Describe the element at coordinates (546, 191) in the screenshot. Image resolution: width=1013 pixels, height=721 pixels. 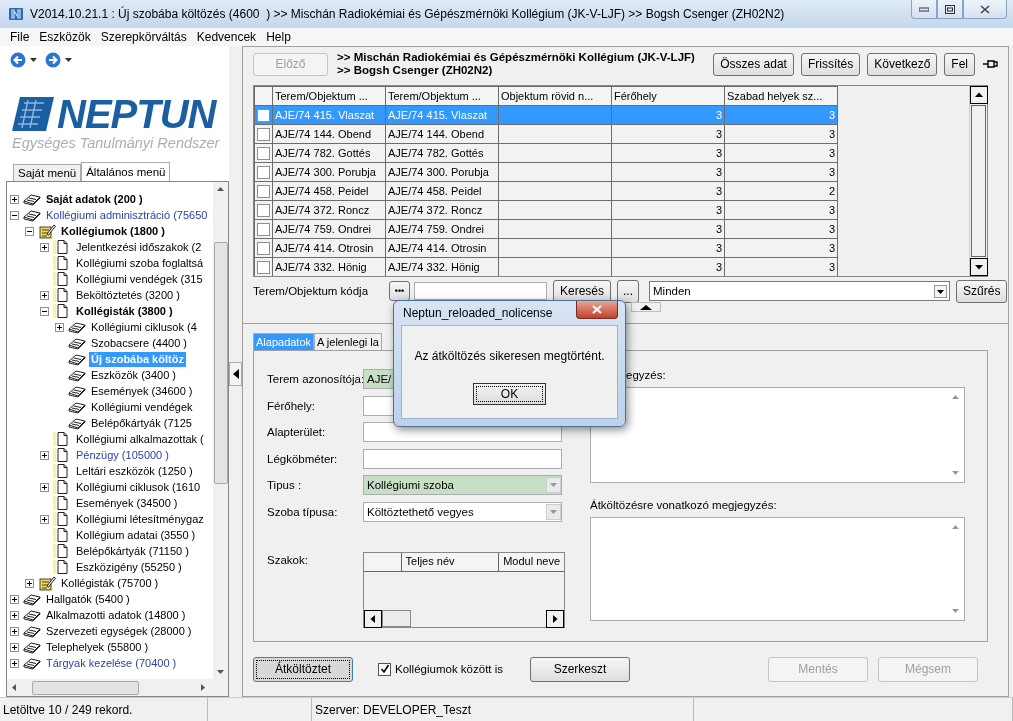
I see `table-row: AJE/74 458. Peidel AJE/74 458. Peidel 3 2` at that location.